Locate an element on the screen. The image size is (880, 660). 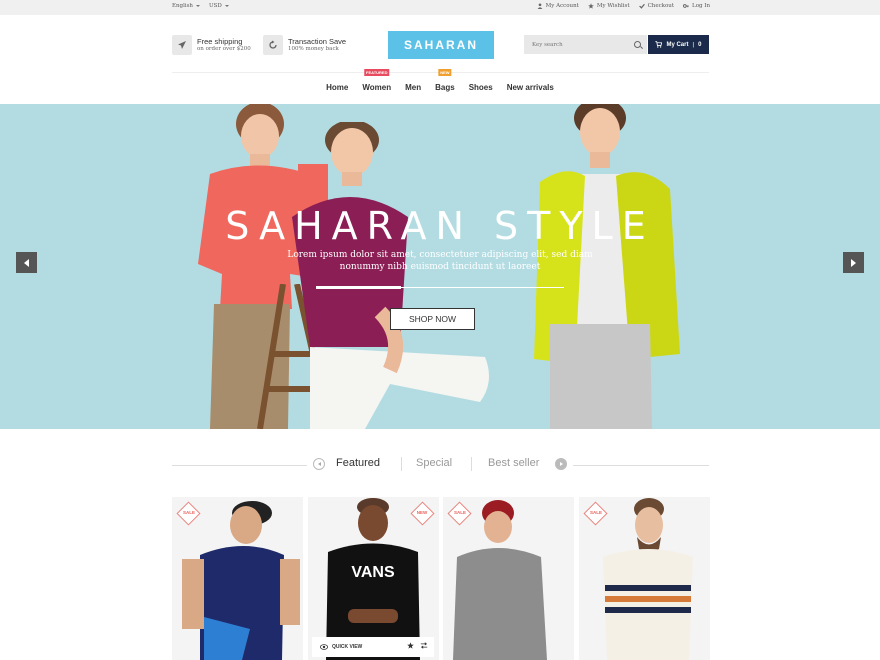
tab-best-seller: Best seller is located at coordinates (513, 463).